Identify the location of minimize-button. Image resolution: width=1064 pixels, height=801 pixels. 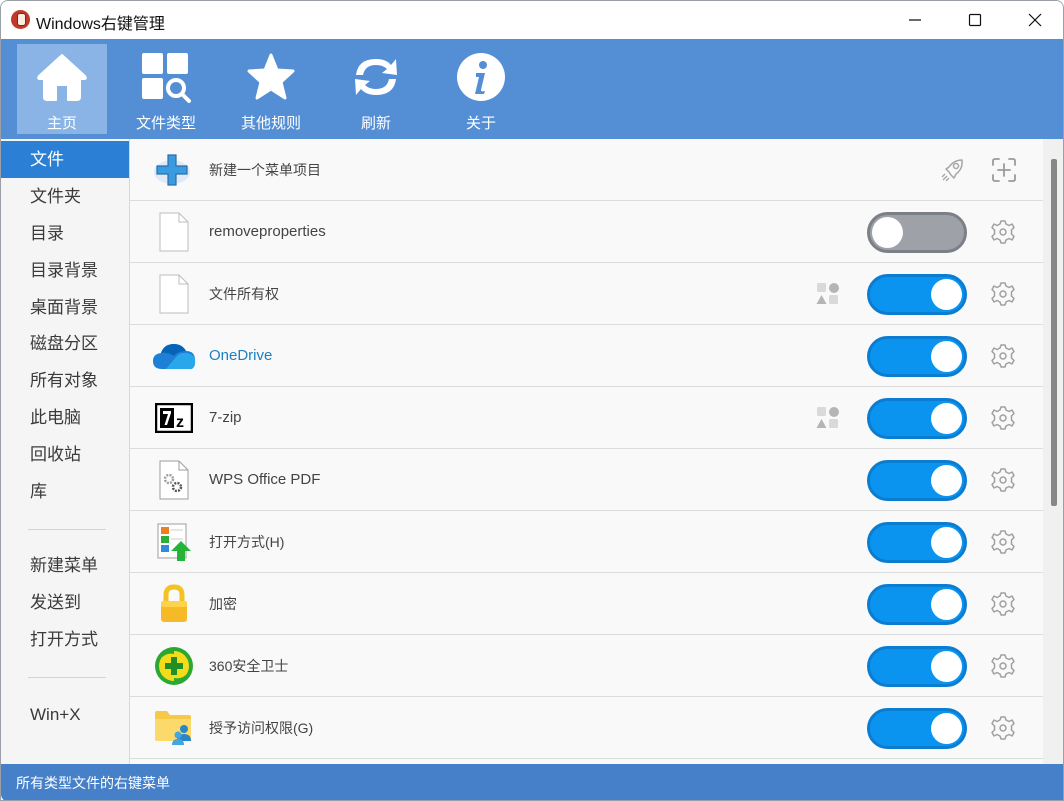
(915, 20).